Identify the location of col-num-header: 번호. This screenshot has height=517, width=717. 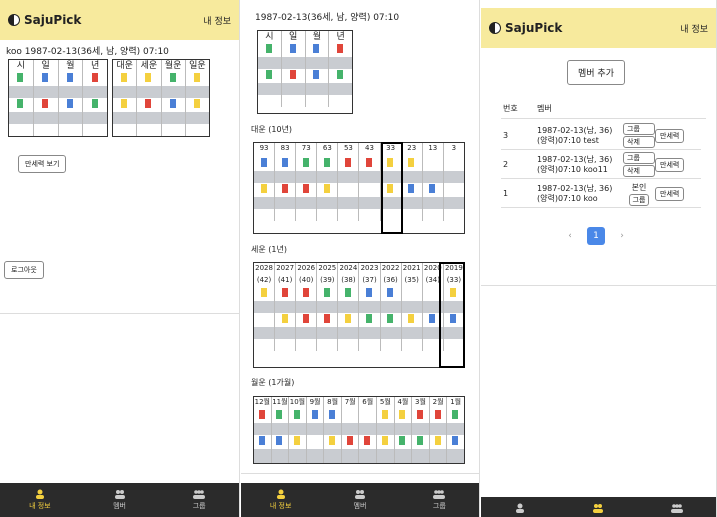
(510, 108).